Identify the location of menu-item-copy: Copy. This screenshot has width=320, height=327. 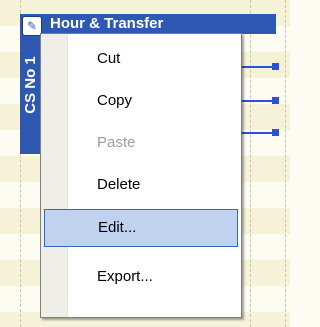
(141, 101).